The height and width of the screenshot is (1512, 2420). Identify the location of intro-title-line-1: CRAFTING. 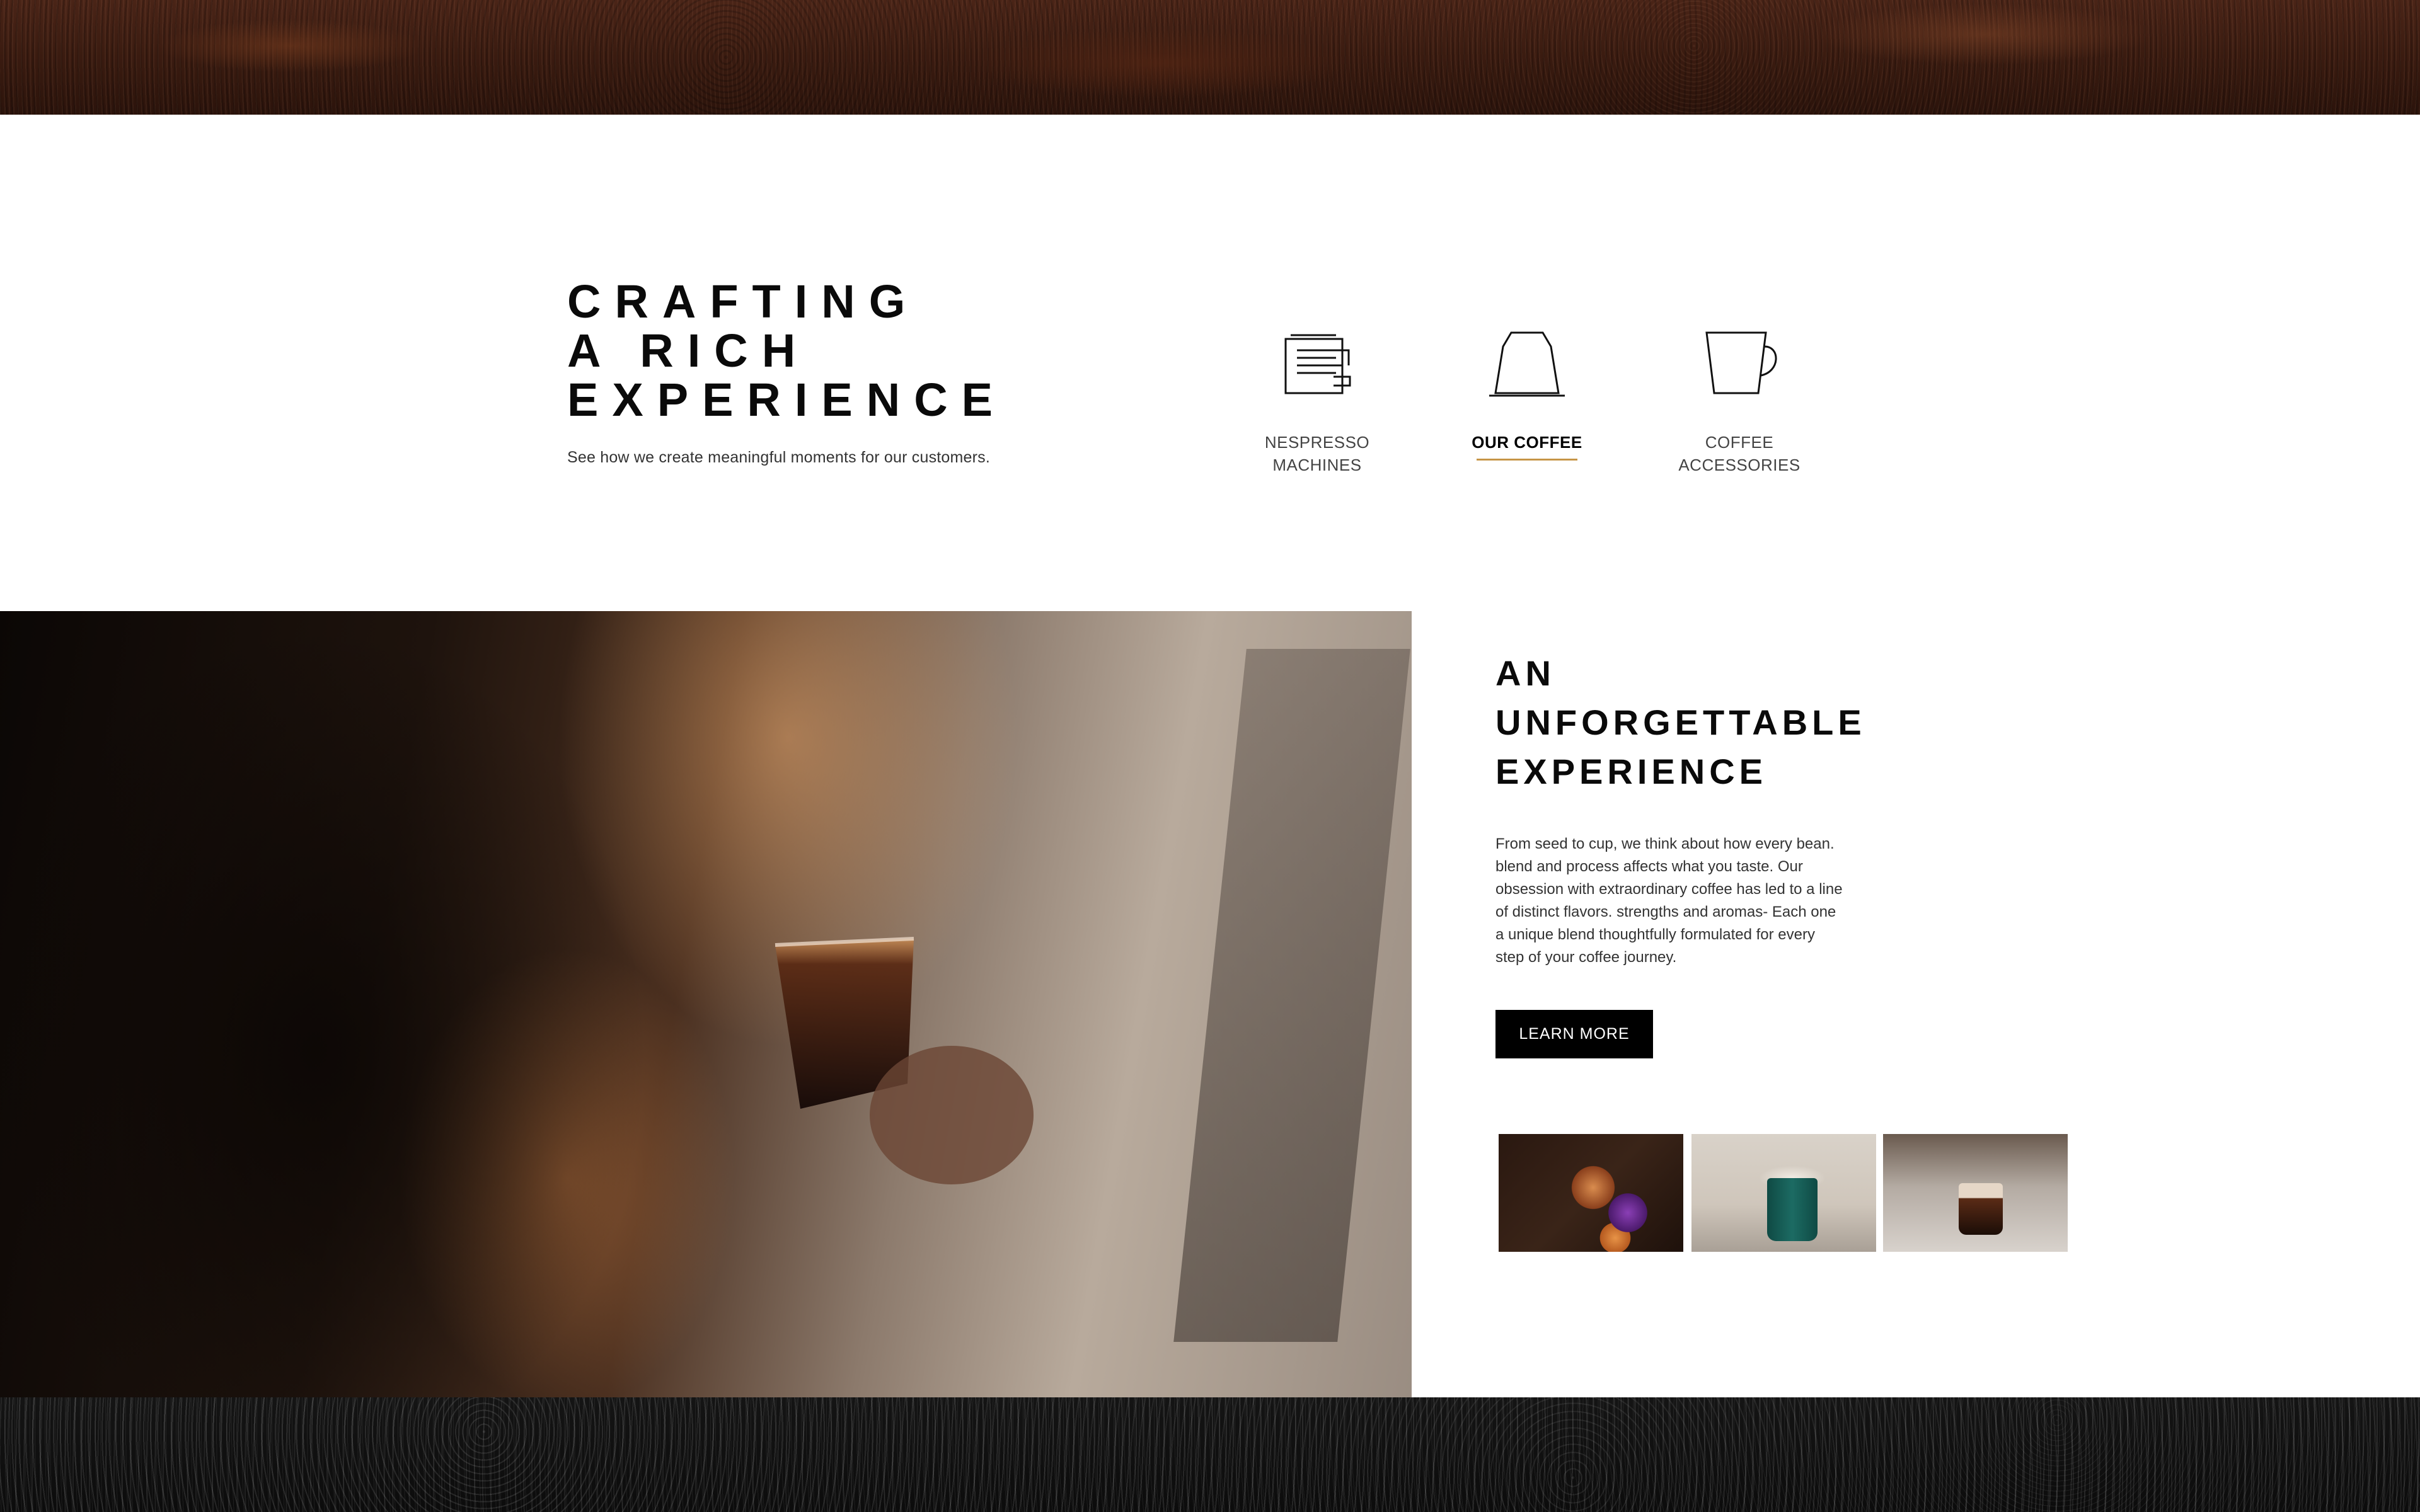
(743, 301).